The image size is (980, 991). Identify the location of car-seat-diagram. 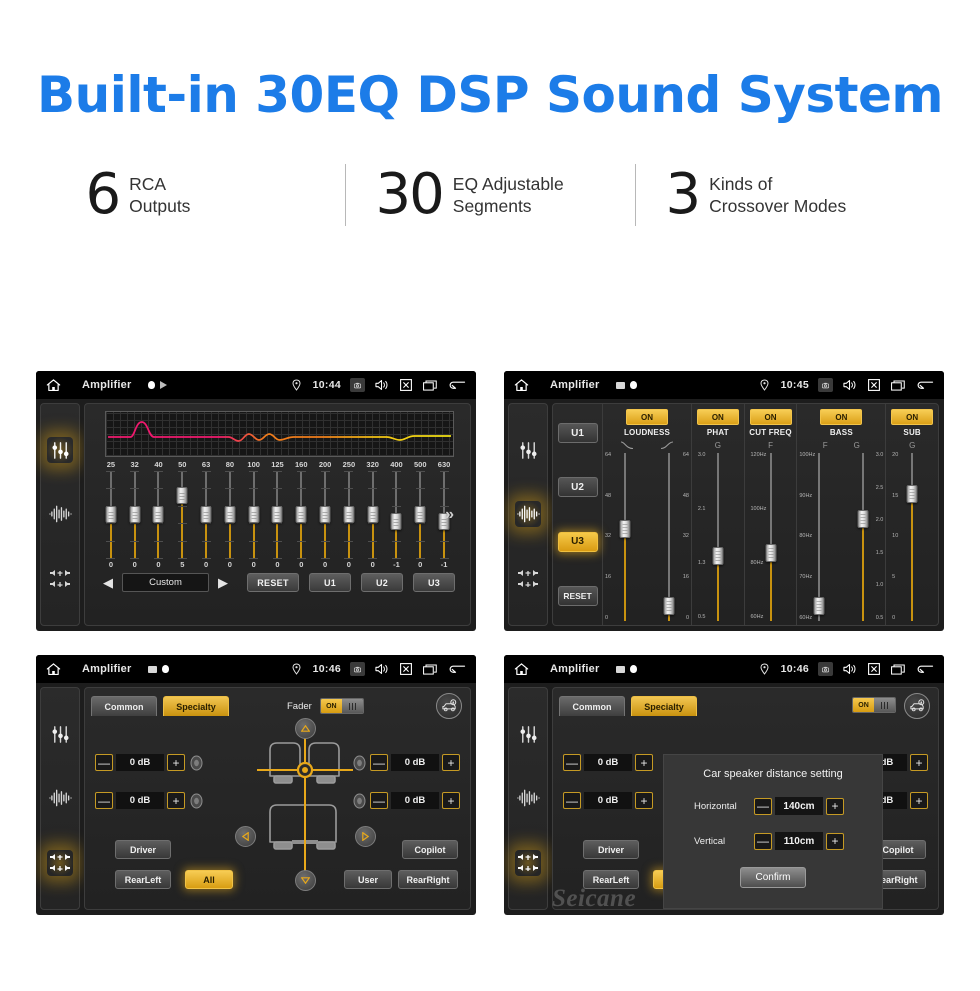
(305, 806).